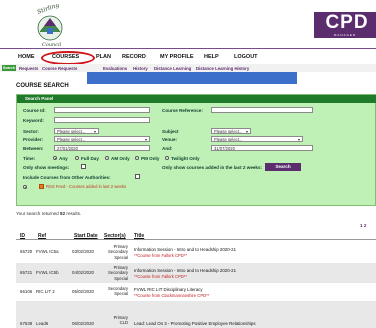 This screenshot has height=328, width=376. Describe the element at coordinates (42, 236) in the screenshot. I see `col-header-ref: Ref` at that location.